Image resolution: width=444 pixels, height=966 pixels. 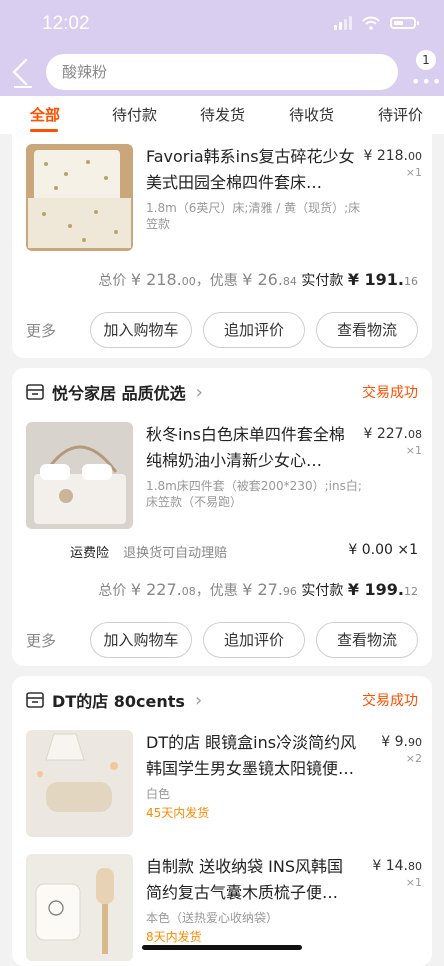 I want to click on tab-pending-review: 待评价, so click(x=400, y=114).